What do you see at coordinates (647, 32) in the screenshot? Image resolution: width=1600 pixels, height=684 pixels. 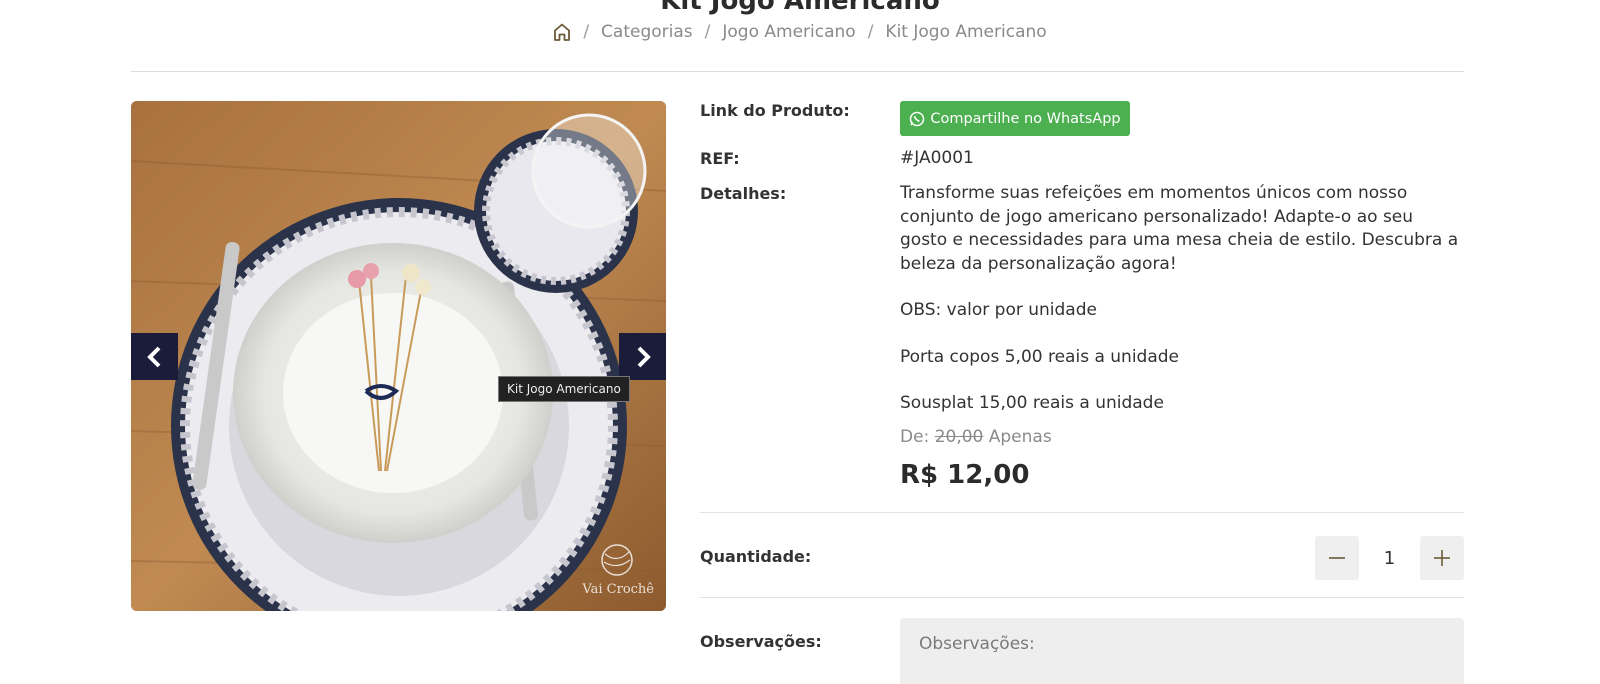 I see `breadcrumb-item-categorias: Categorias` at bounding box center [647, 32].